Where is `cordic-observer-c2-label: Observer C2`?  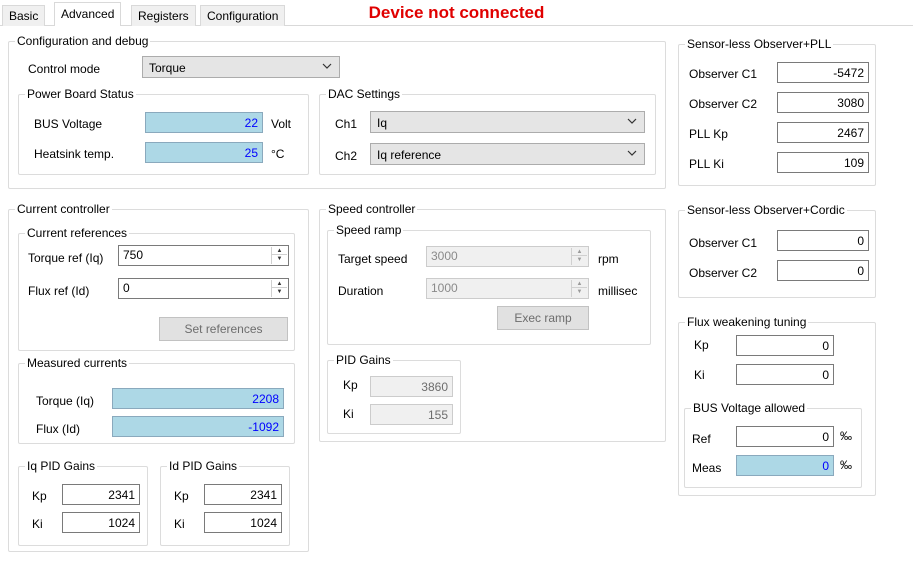
cordic-observer-c2-label: Observer C2 is located at coordinates (723, 273).